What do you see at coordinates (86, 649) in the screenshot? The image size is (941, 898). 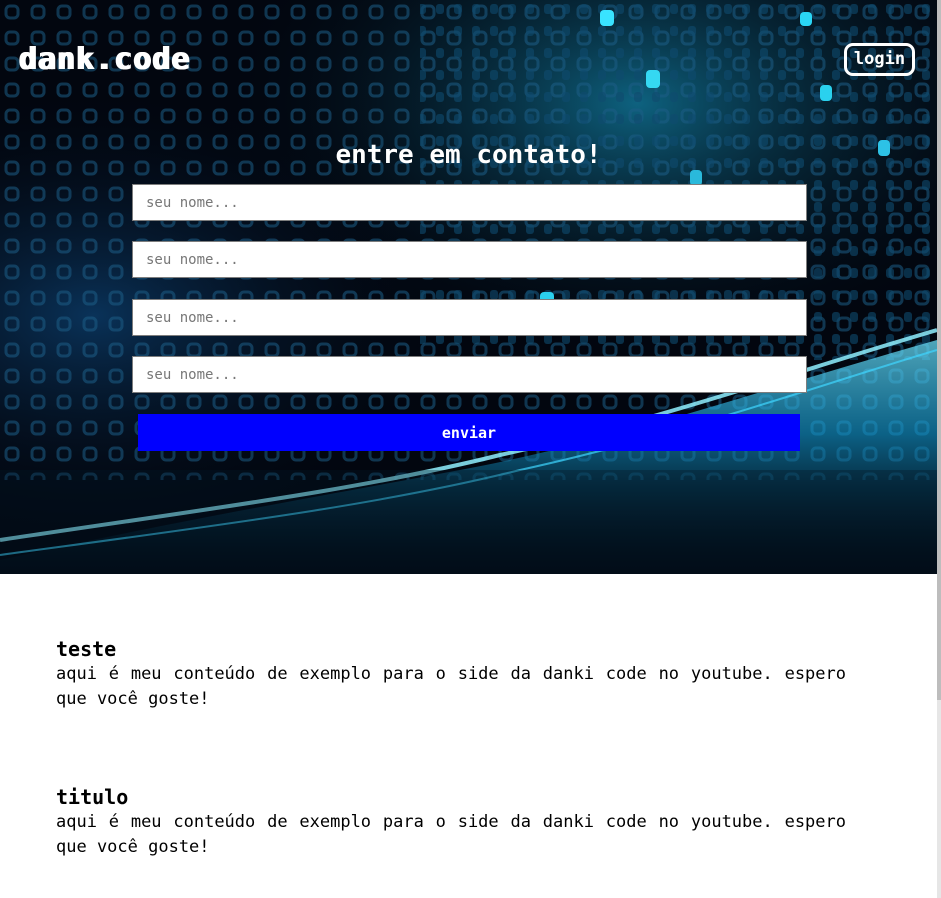 I see `article-title: teste` at bounding box center [86, 649].